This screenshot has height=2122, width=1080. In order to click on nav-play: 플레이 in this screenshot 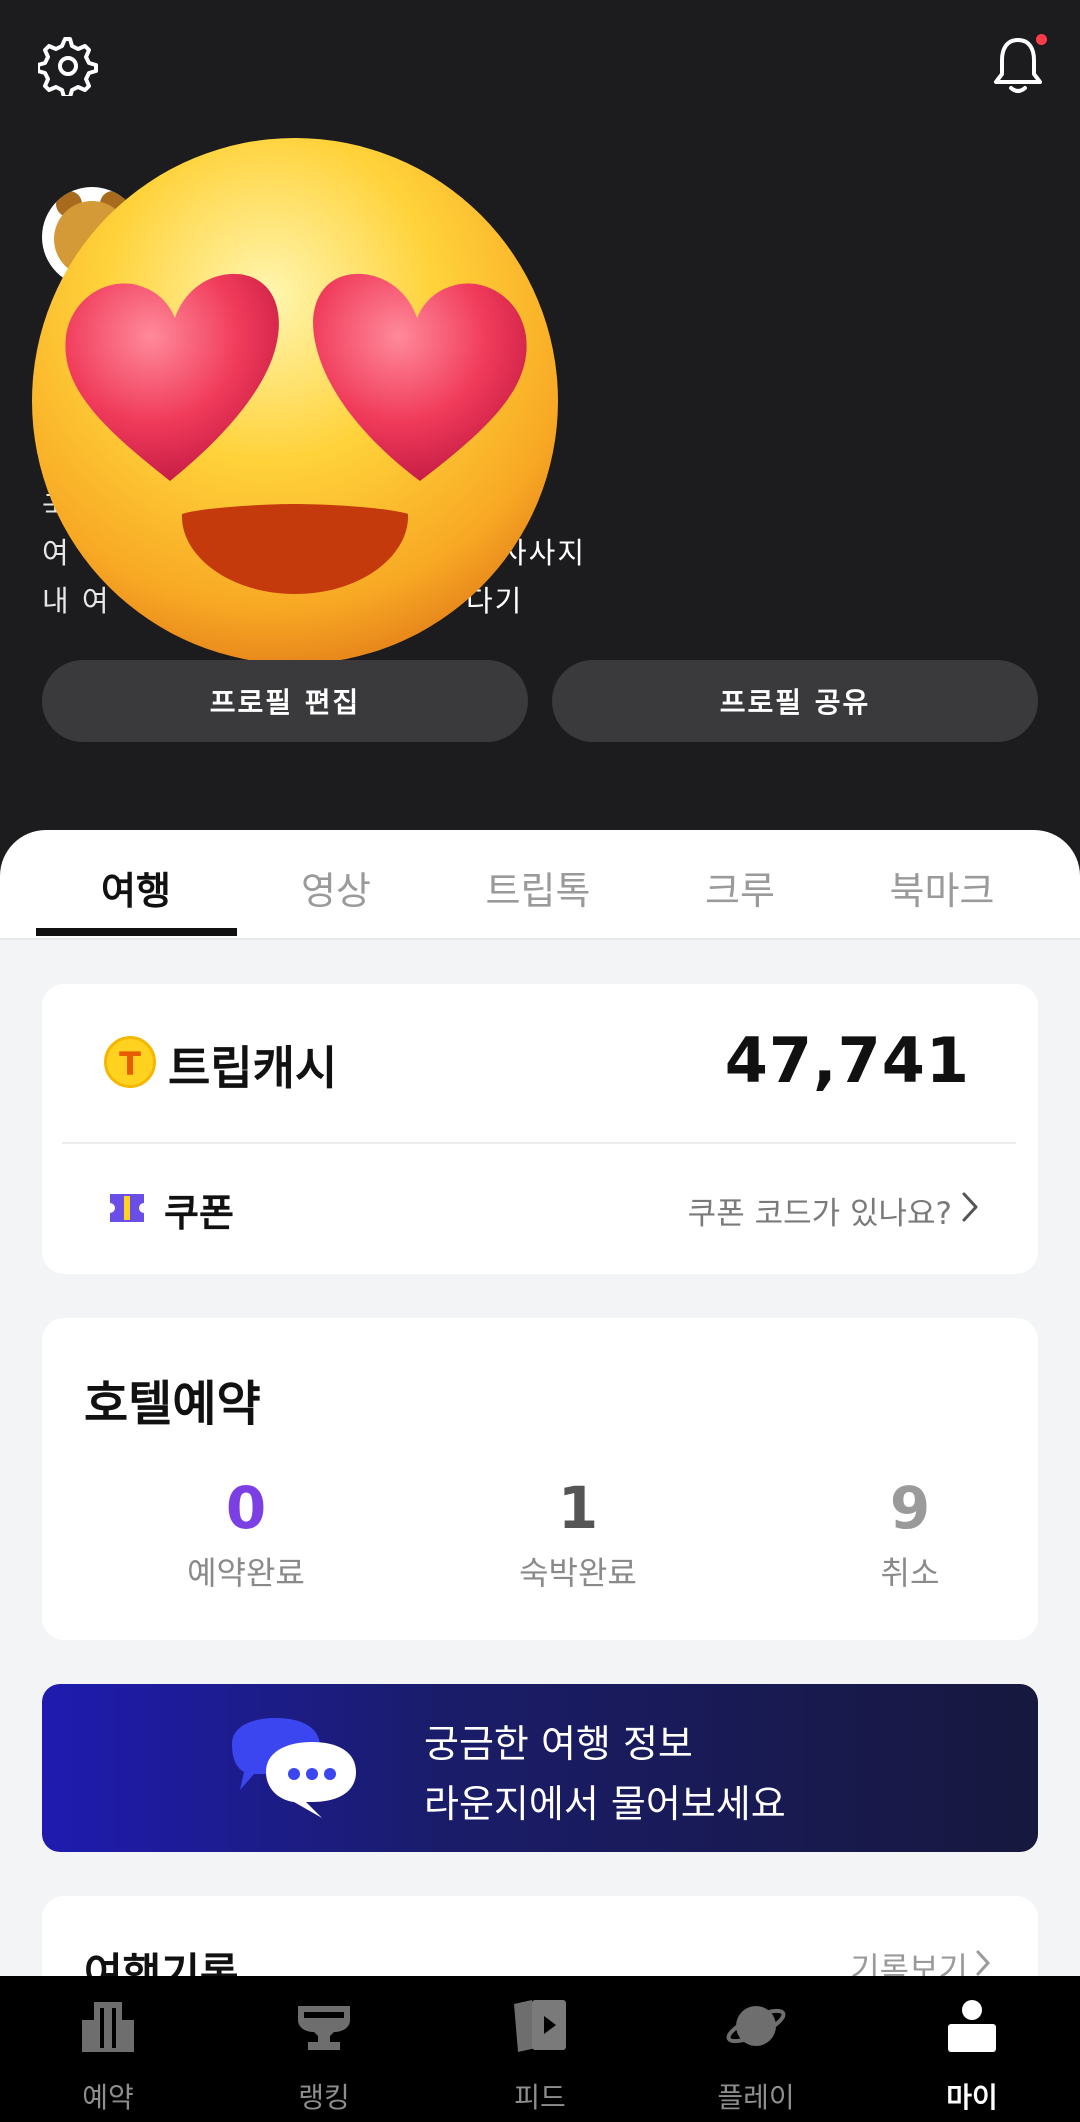, I will do `click(756, 2049)`.